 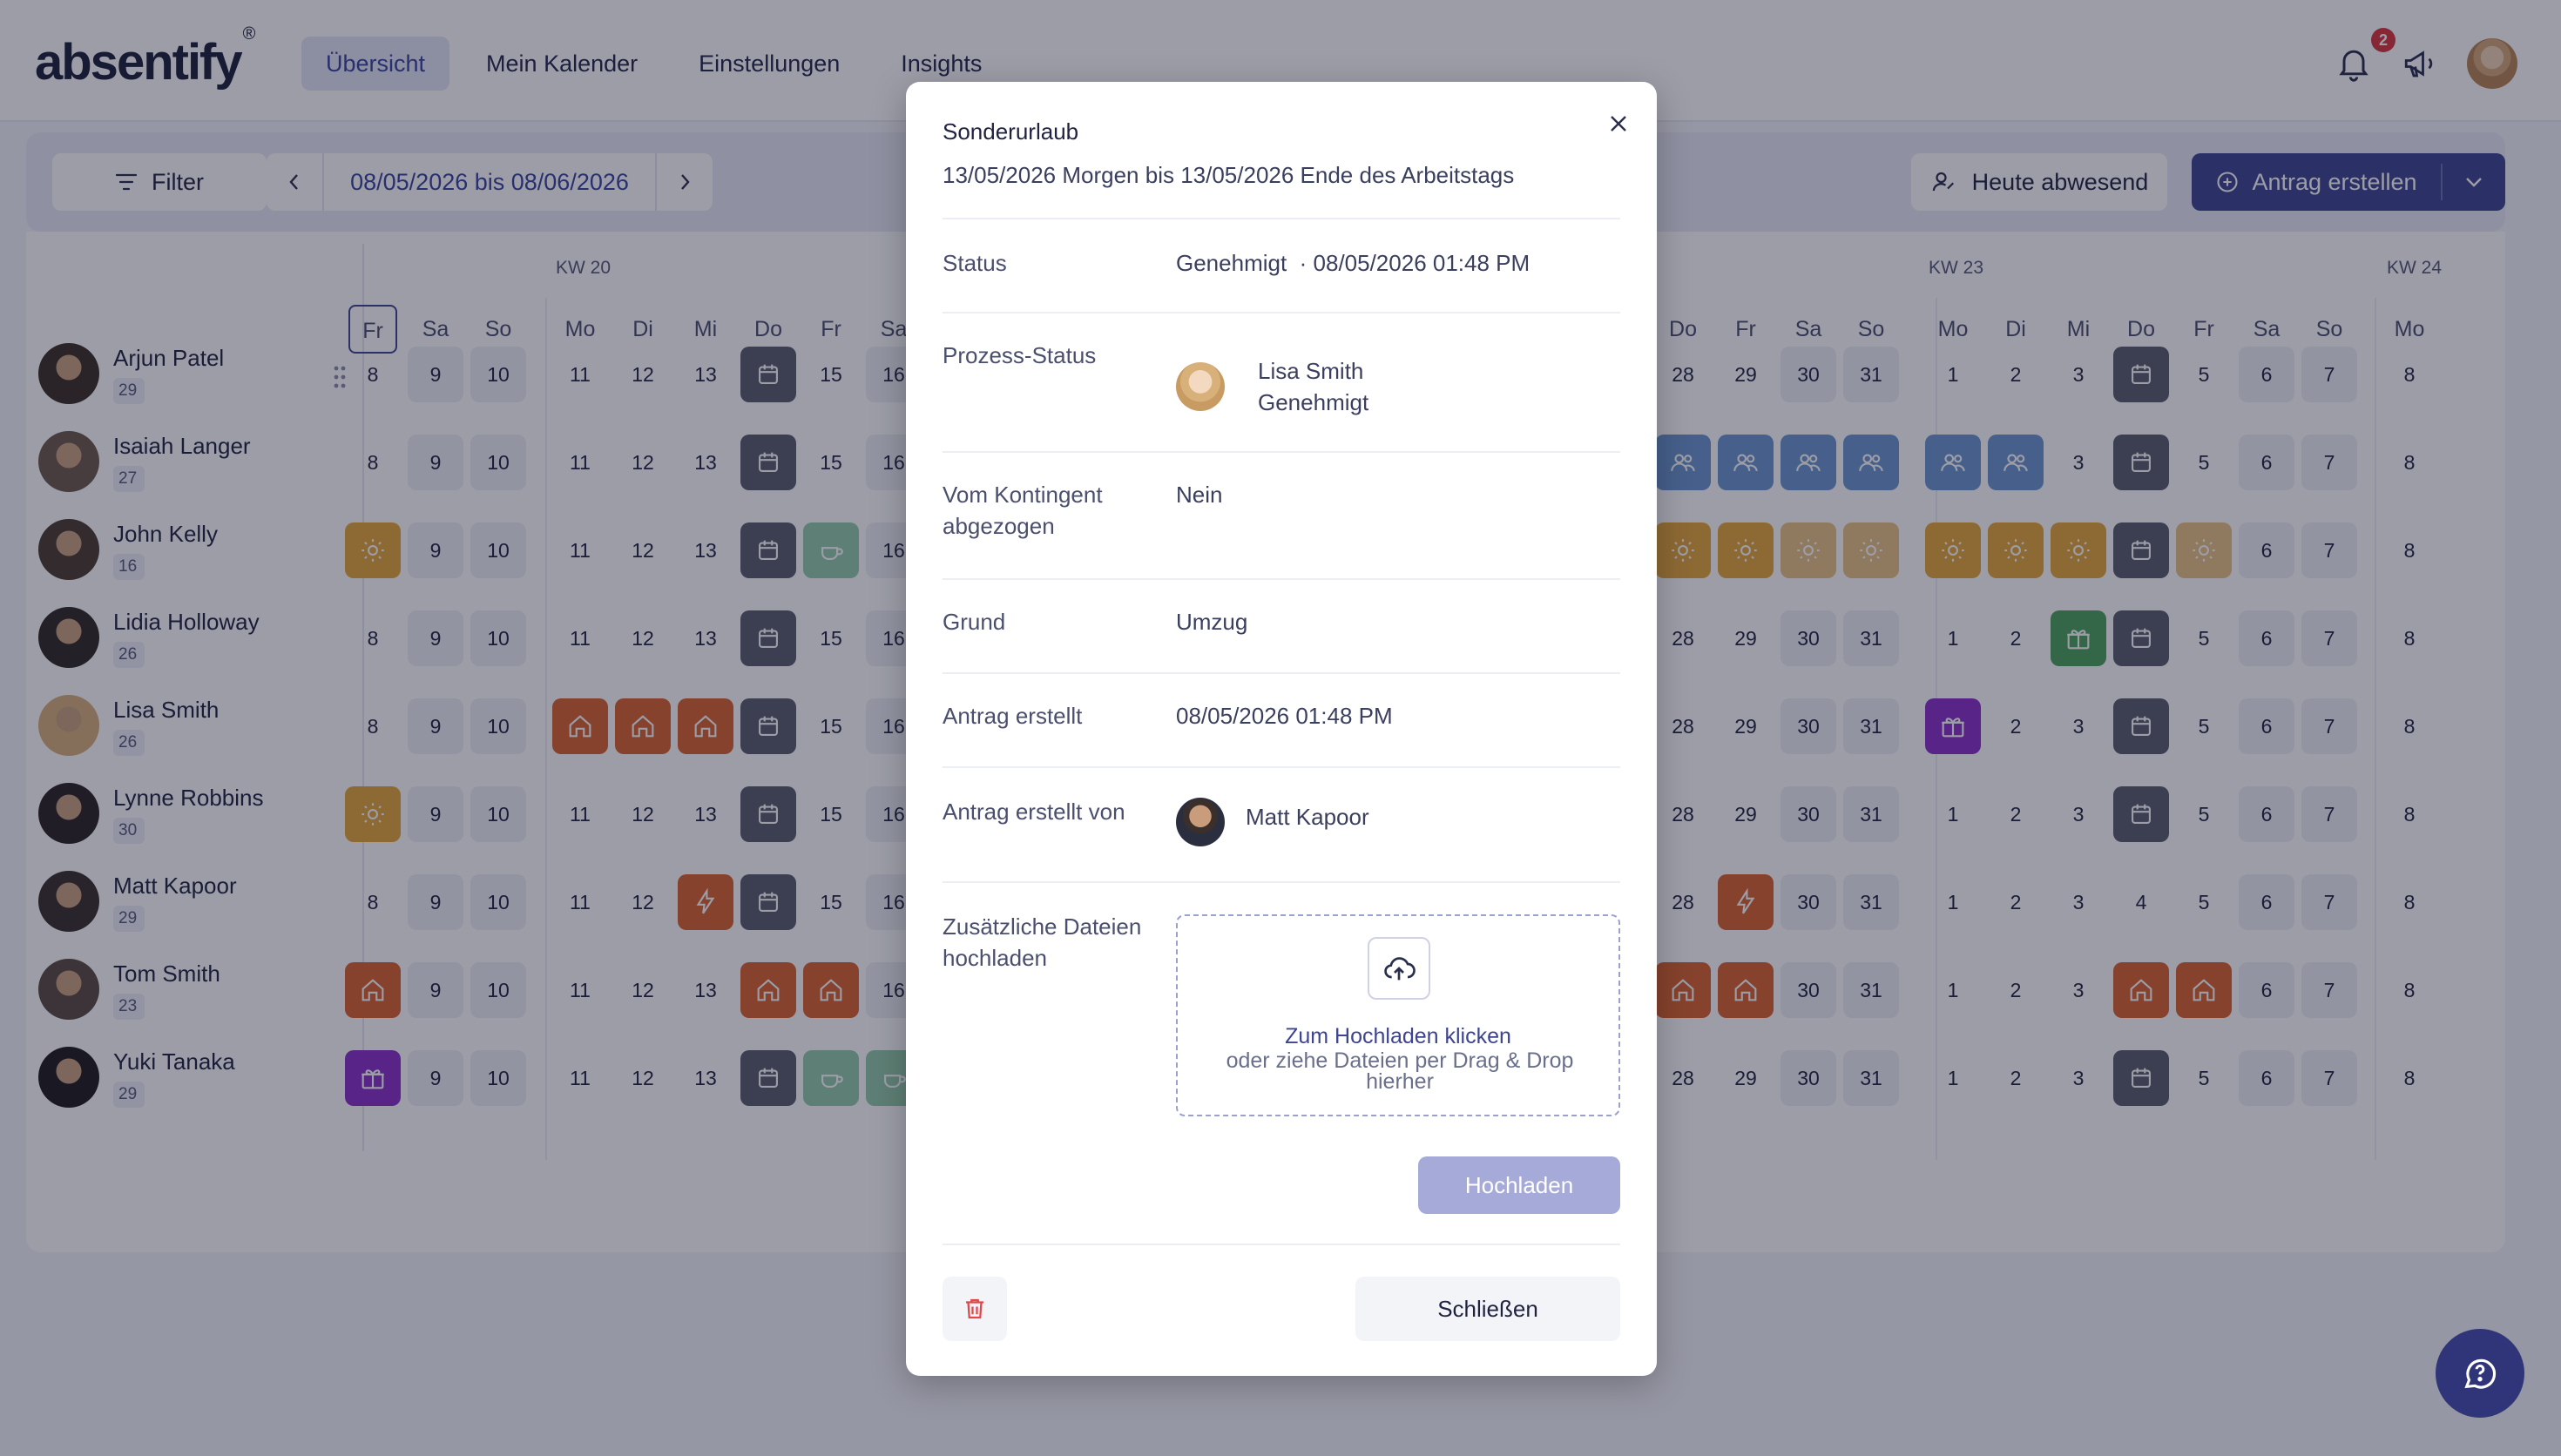 What do you see at coordinates (1231, 263) in the screenshot?
I see `status-text: Genehmigt` at bounding box center [1231, 263].